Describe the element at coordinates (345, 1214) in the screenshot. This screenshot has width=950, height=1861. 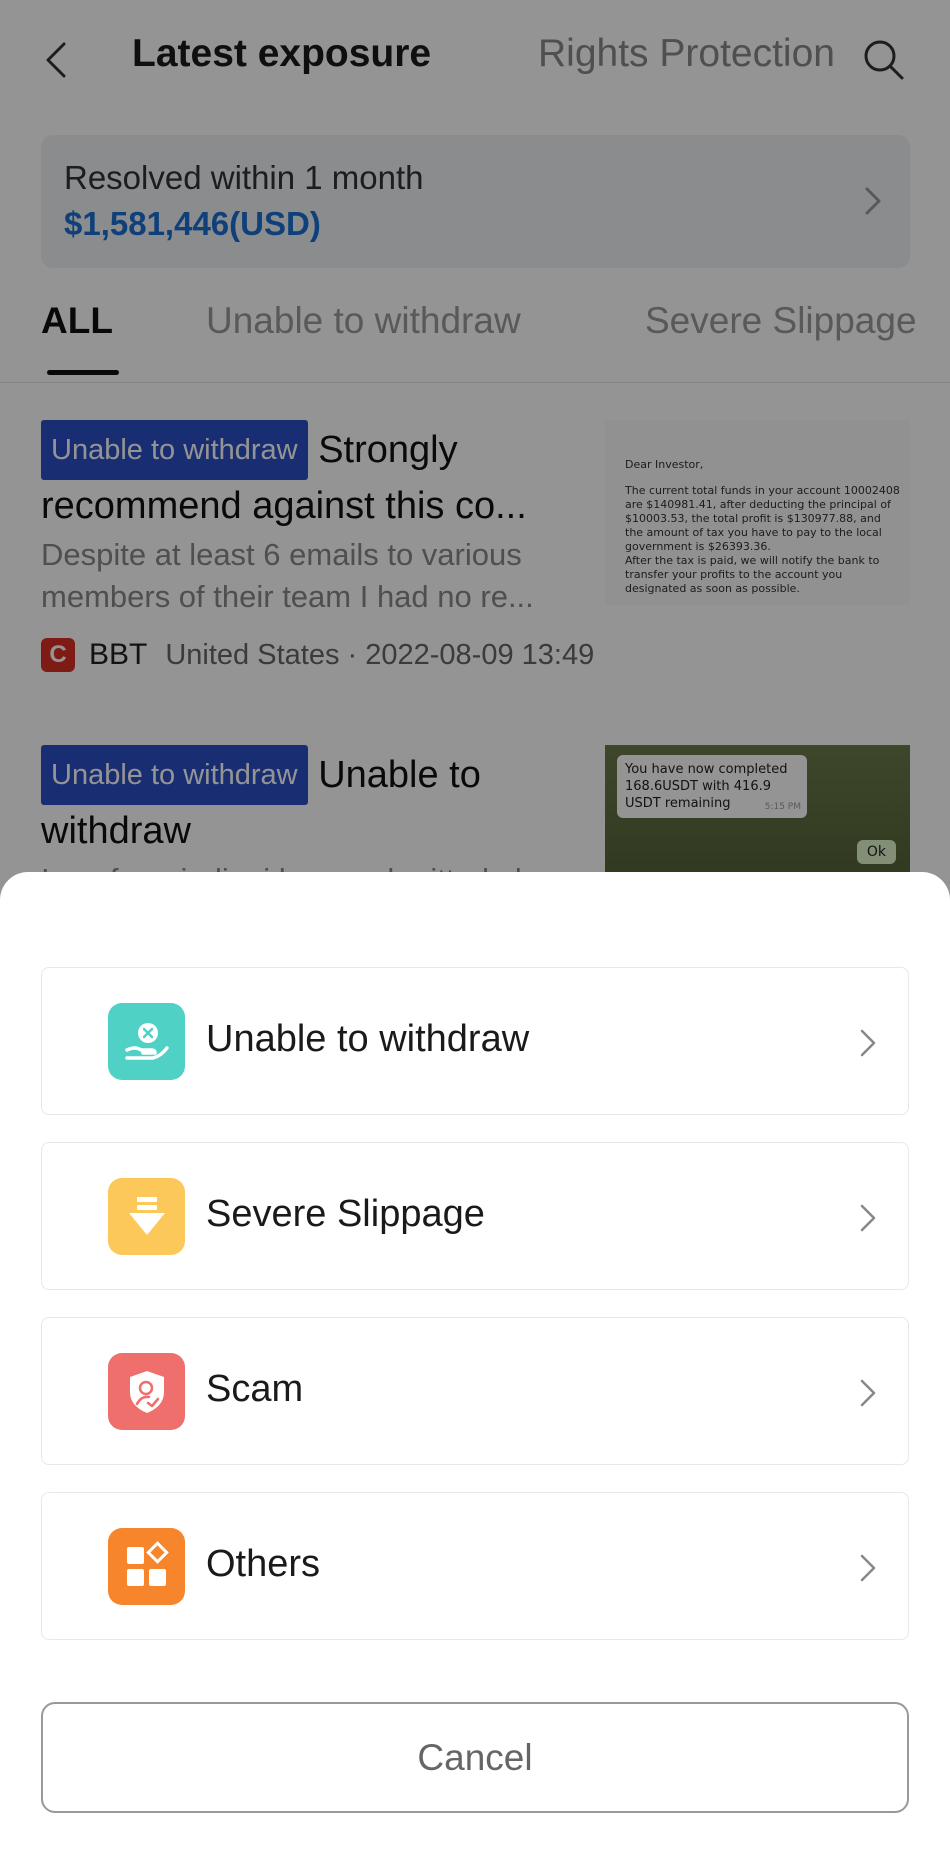
I see `option-label: Severe Slippage` at that location.